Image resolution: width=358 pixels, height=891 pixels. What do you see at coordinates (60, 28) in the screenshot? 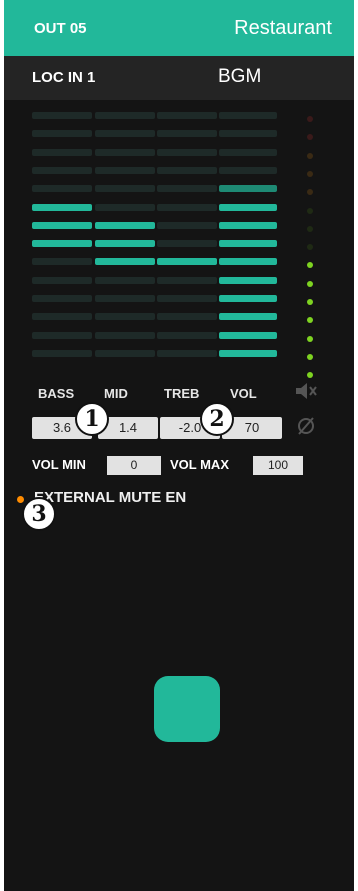
I see `output-label: OUT 05` at bounding box center [60, 28].